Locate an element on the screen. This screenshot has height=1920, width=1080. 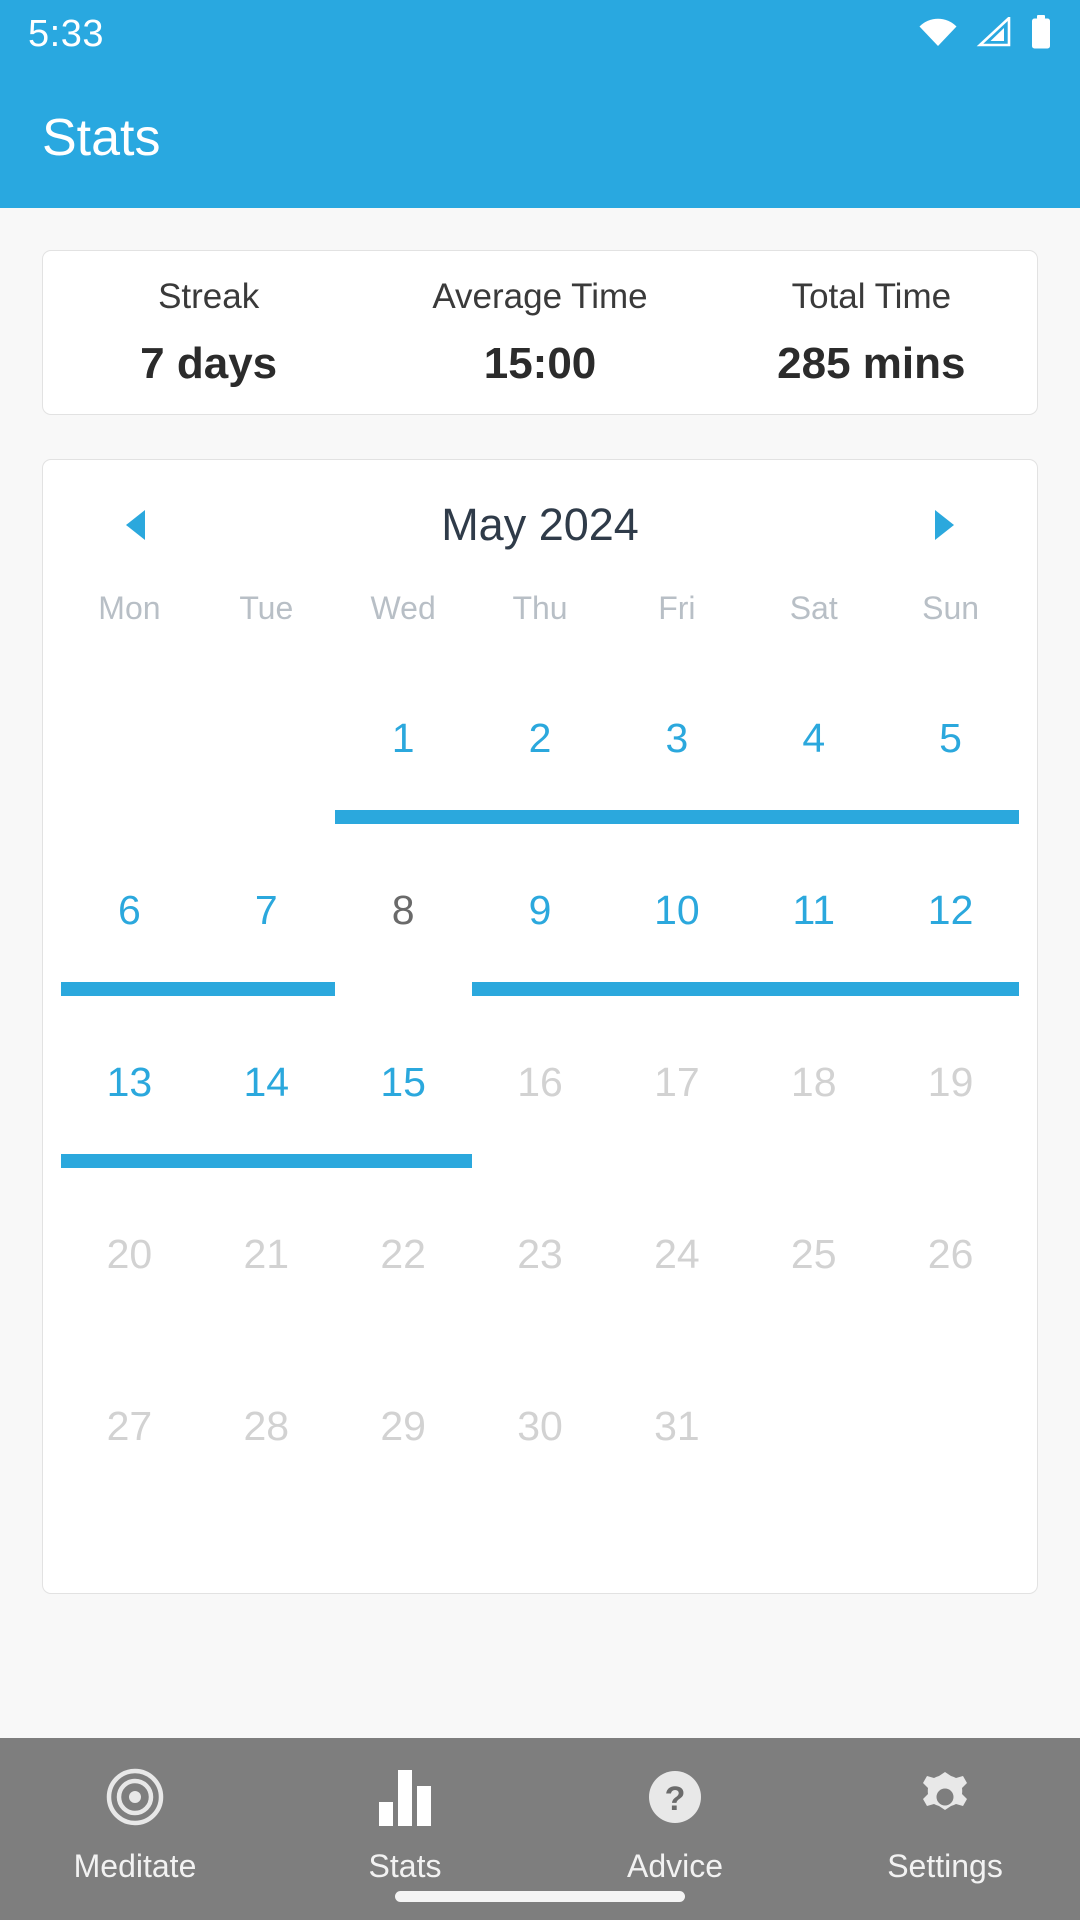
home-indicator is located at coordinates (540, 1896).